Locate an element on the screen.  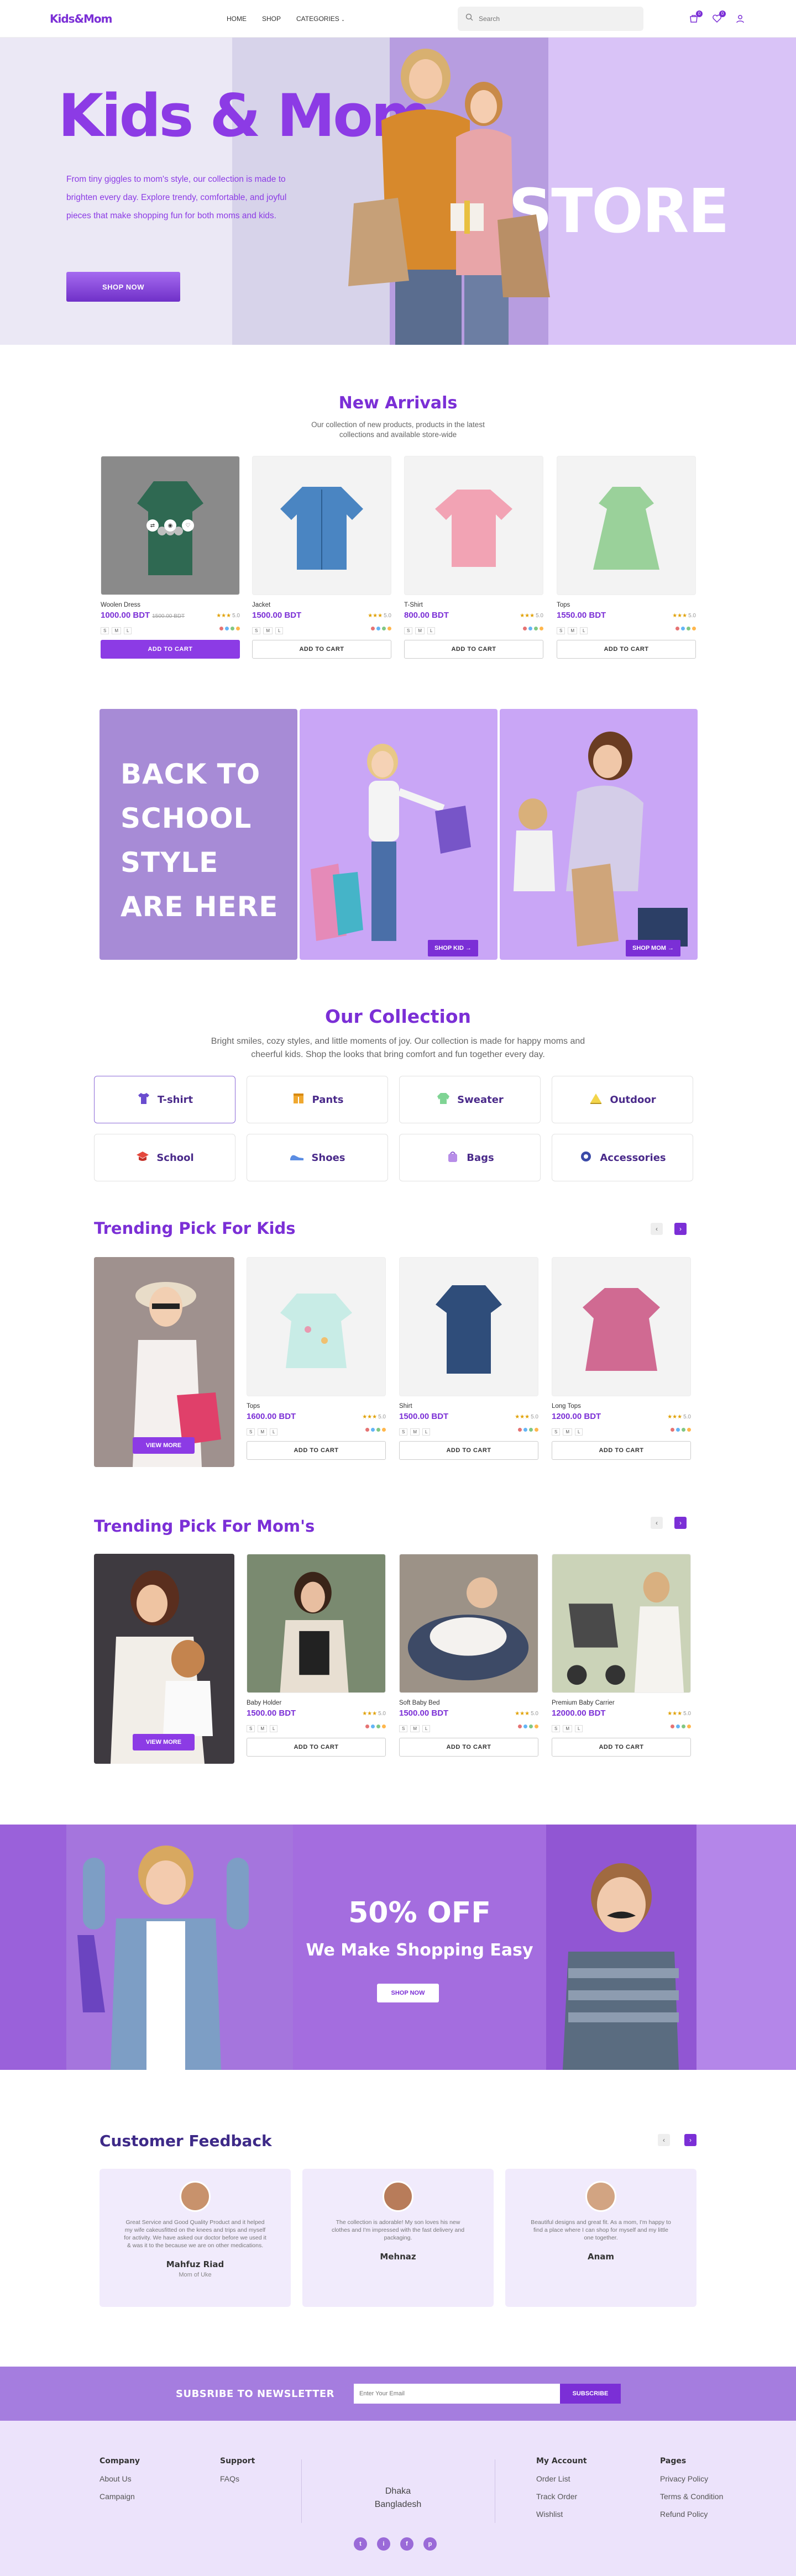
category-shoes: Shoes is located at coordinates (317, 1157).